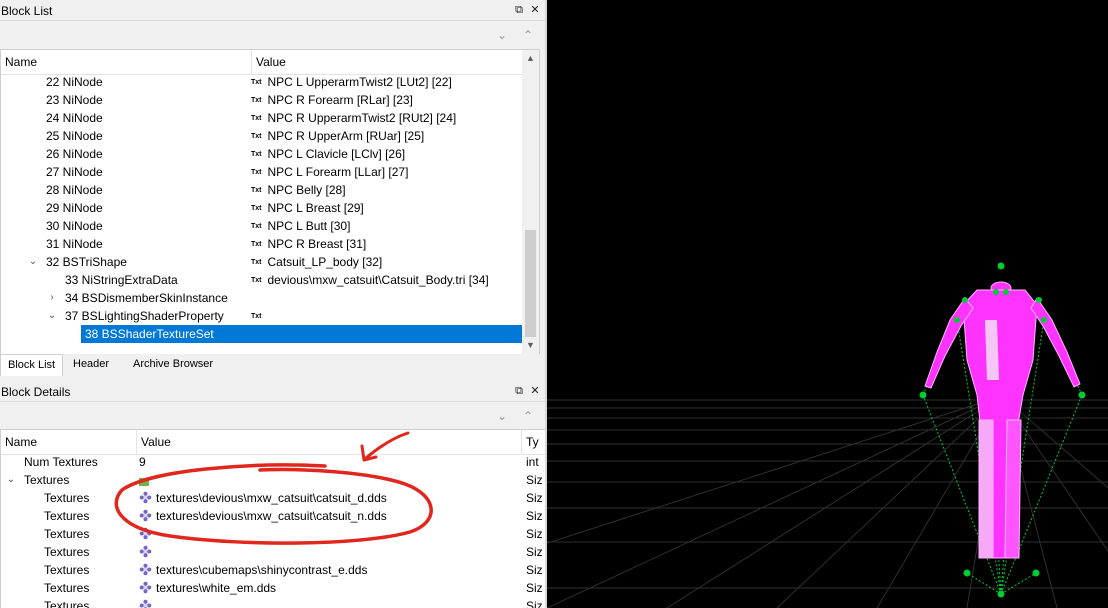  What do you see at coordinates (986, 489) in the screenshot?
I see `left-leg` at bounding box center [986, 489].